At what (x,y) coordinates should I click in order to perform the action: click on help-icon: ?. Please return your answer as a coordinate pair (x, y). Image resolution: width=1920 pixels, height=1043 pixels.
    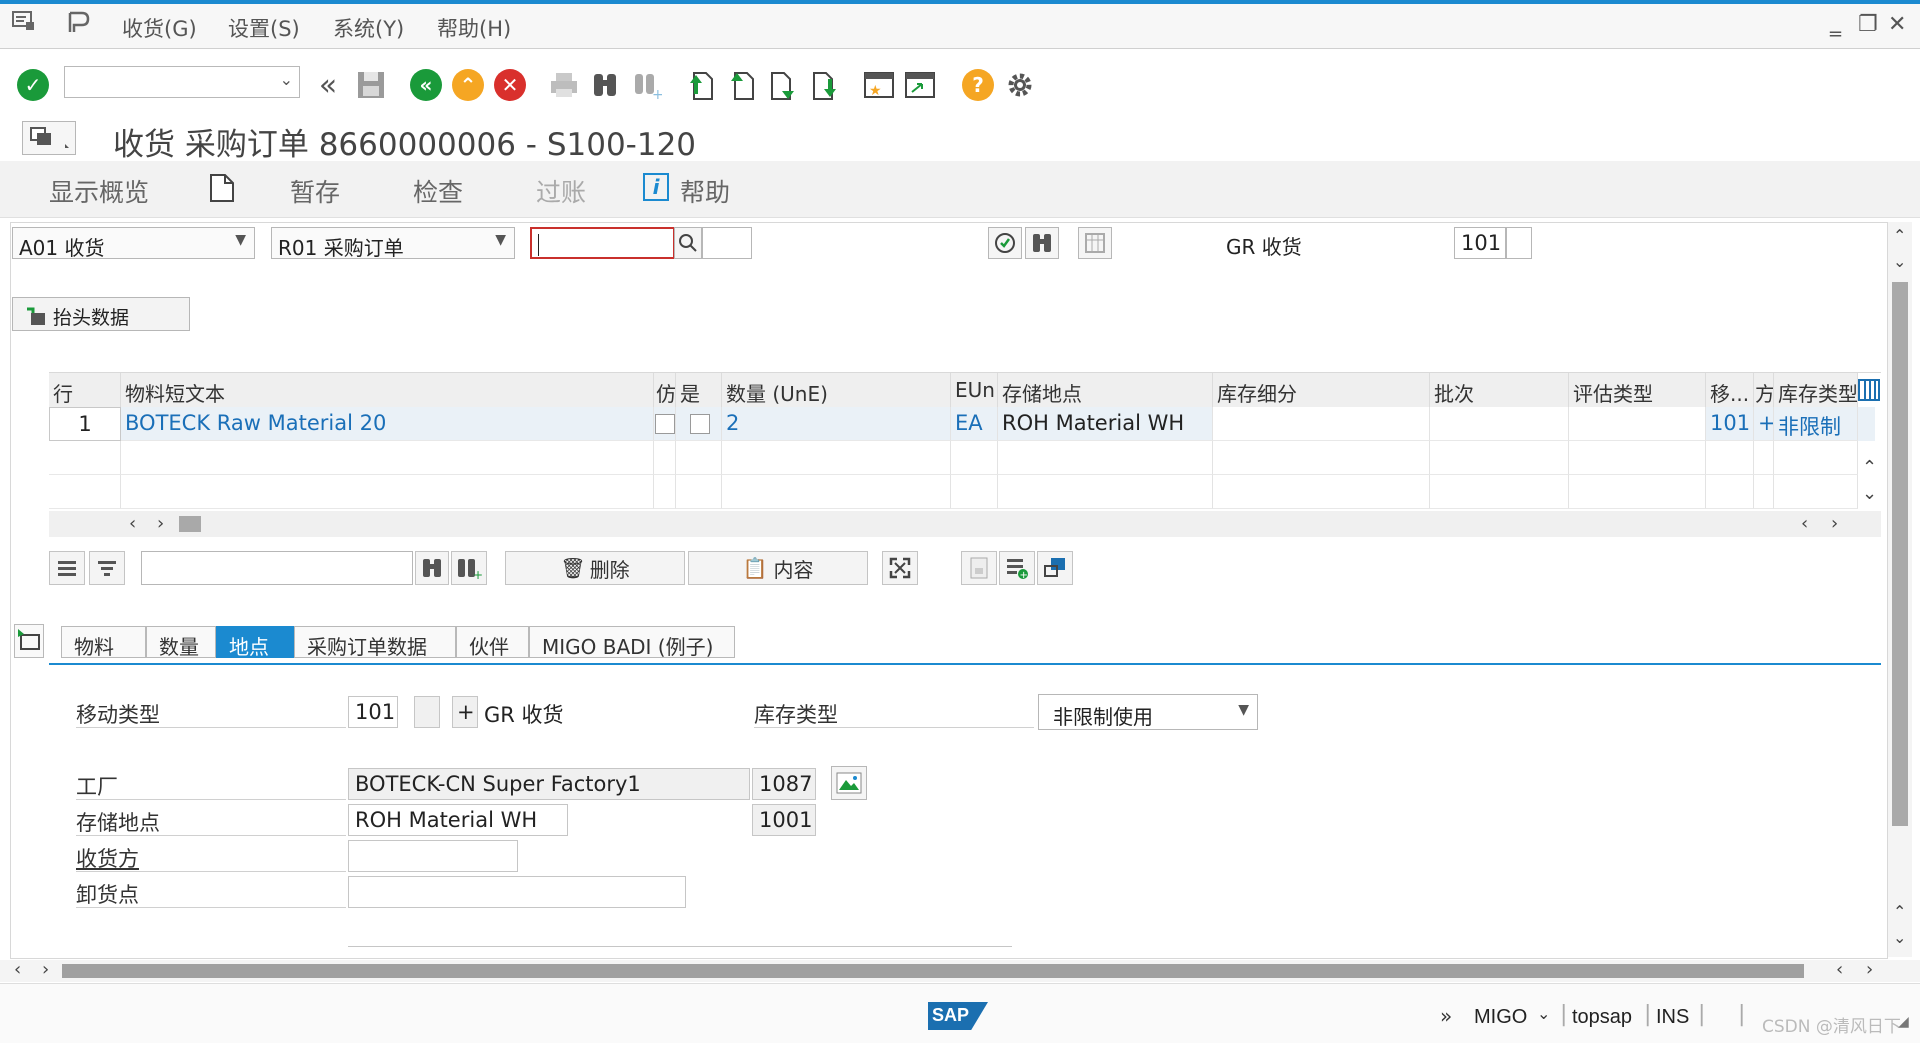
    Looking at the image, I should click on (978, 85).